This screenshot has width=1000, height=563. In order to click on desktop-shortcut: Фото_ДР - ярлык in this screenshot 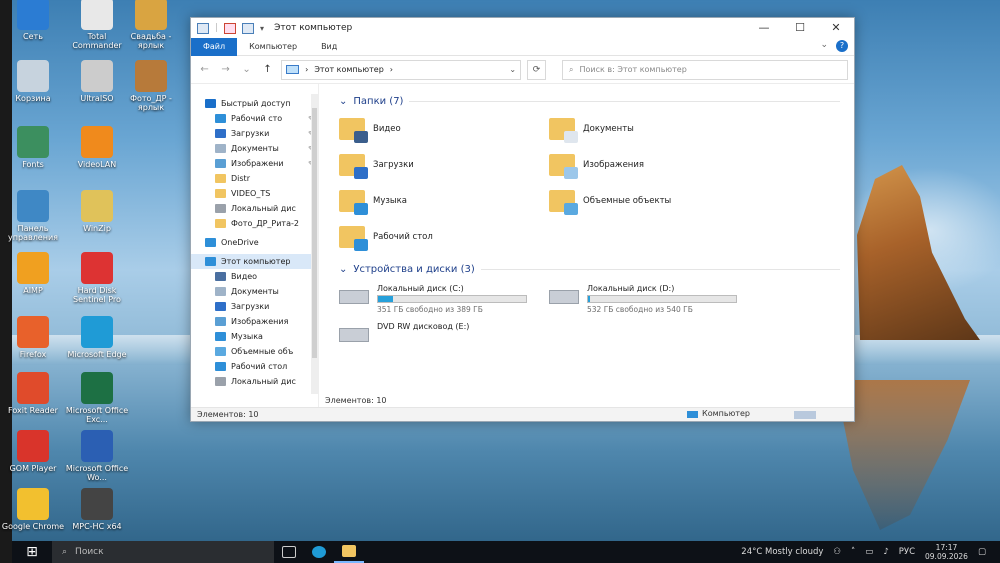, I will do `click(151, 86)`.